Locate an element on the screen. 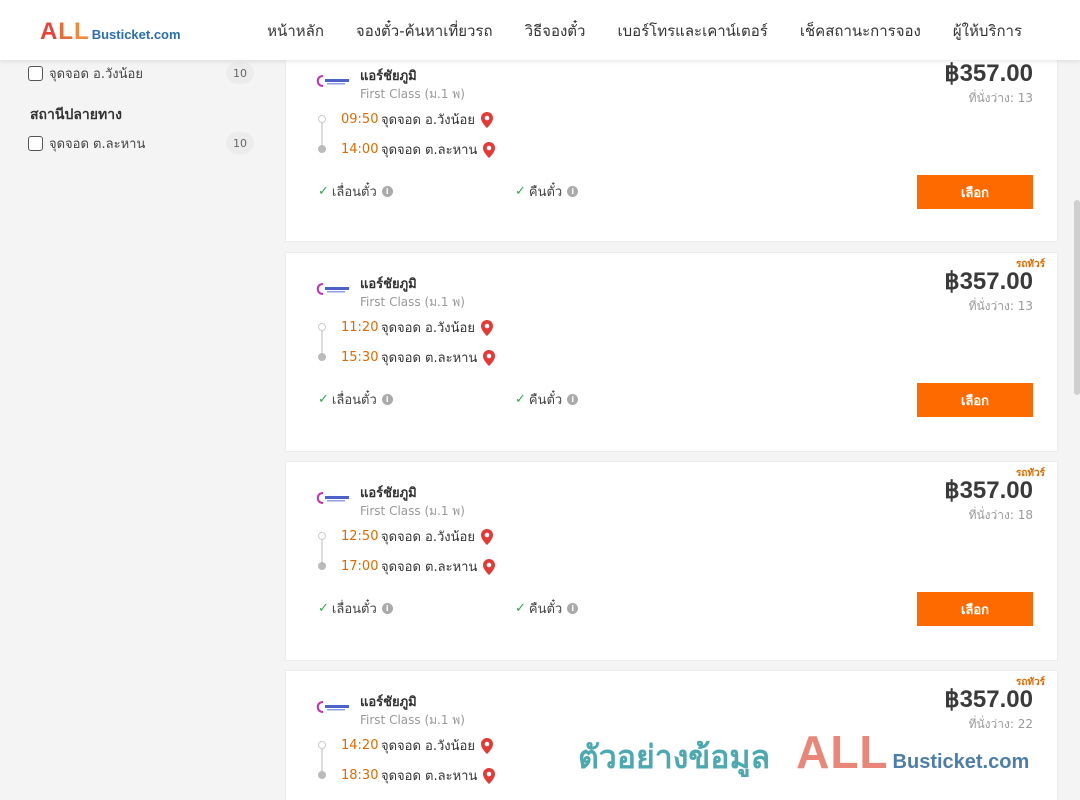  arrive-time: 15:30 is located at coordinates (360, 357).